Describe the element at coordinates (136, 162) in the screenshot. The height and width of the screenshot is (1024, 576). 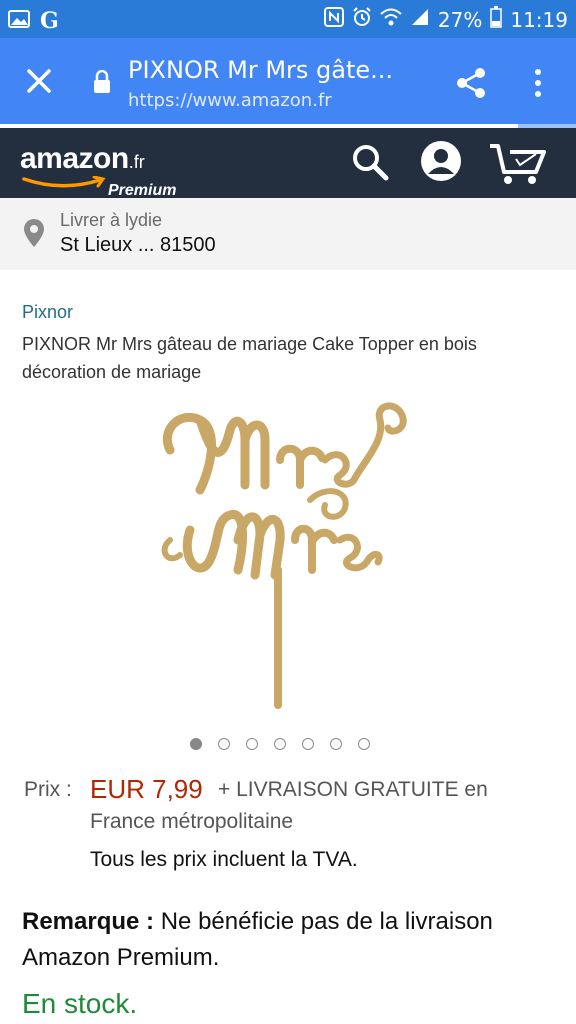
I see `logo-tld: .fr` at that location.